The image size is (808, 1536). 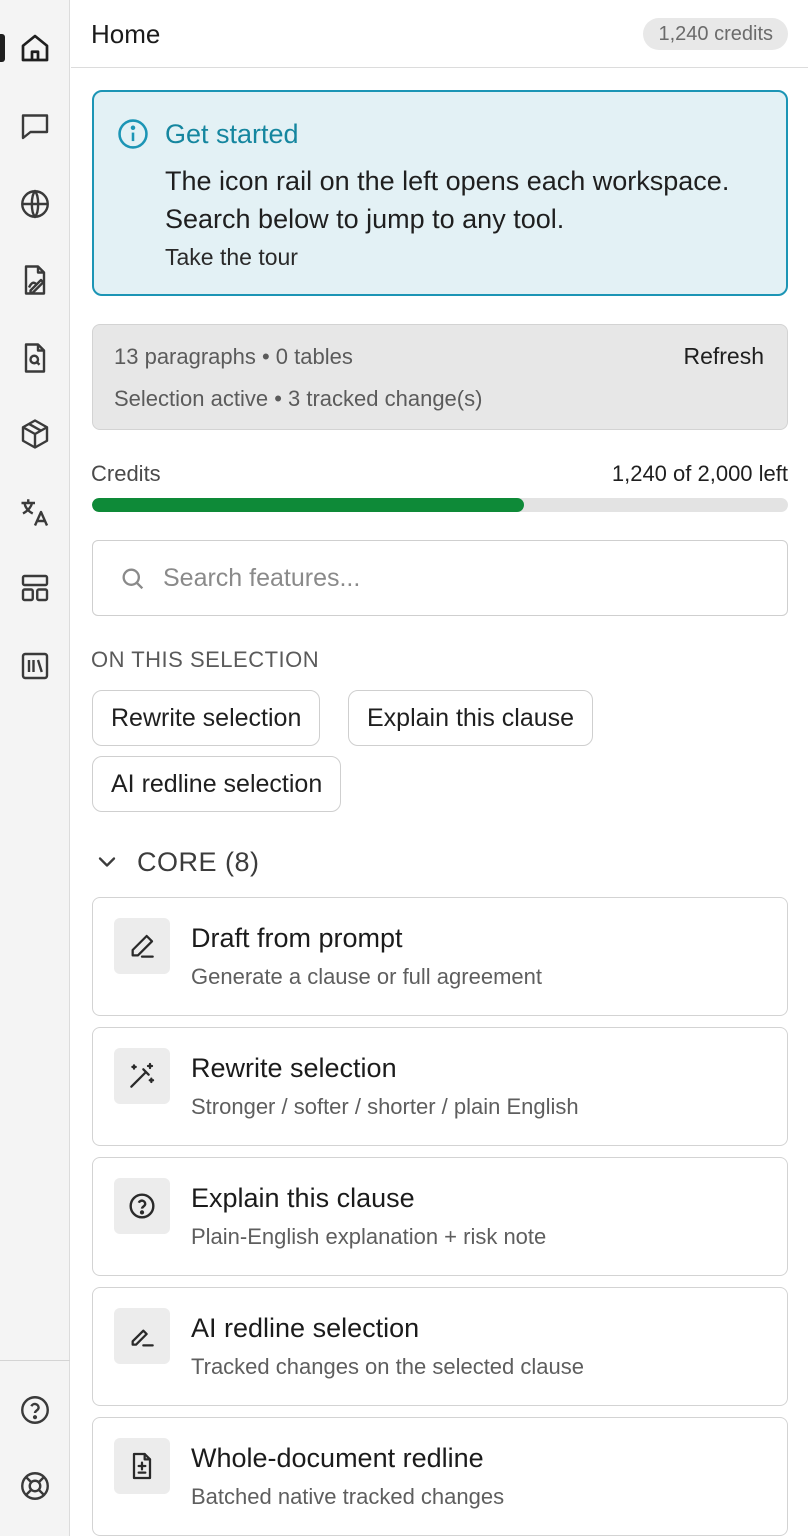 I want to click on file-search-icon, so click(x=35, y=358).